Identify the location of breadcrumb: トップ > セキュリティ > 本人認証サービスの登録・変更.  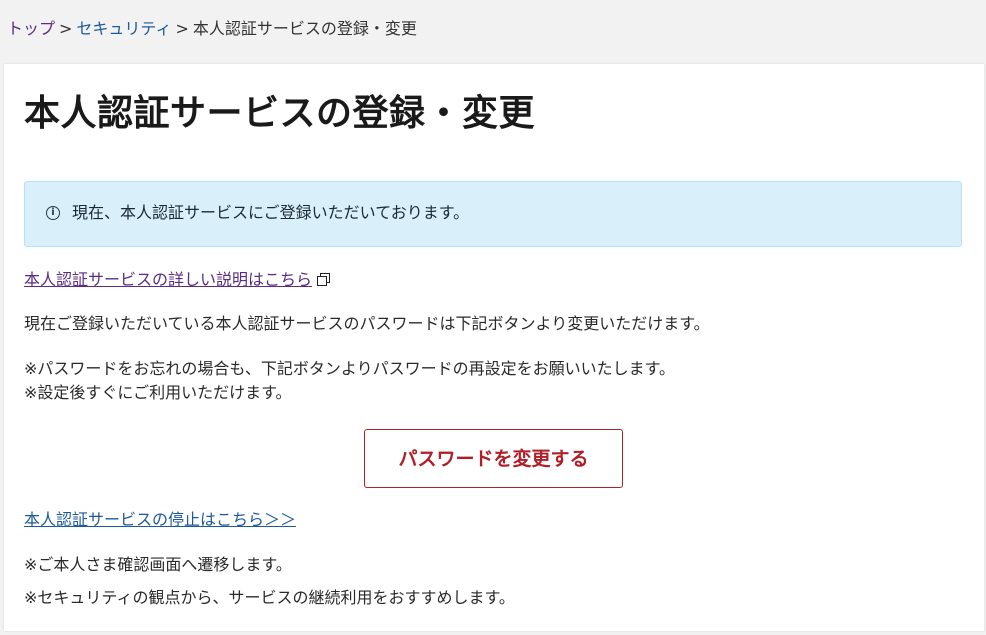
(212, 29).